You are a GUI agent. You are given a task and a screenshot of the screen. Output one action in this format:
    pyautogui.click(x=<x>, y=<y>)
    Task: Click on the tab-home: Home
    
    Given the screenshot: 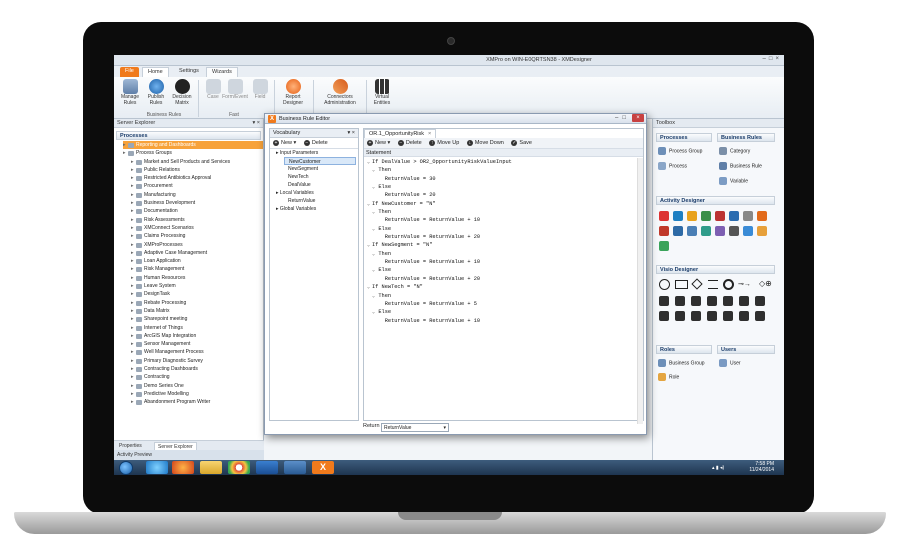 What is the action you would take?
    pyautogui.click(x=155, y=72)
    